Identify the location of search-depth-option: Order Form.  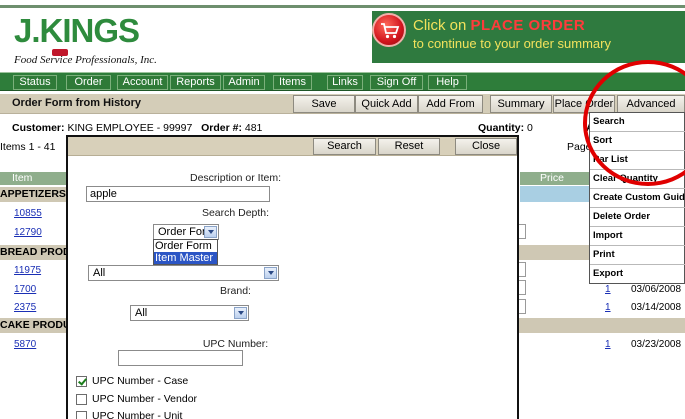
(185, 246).